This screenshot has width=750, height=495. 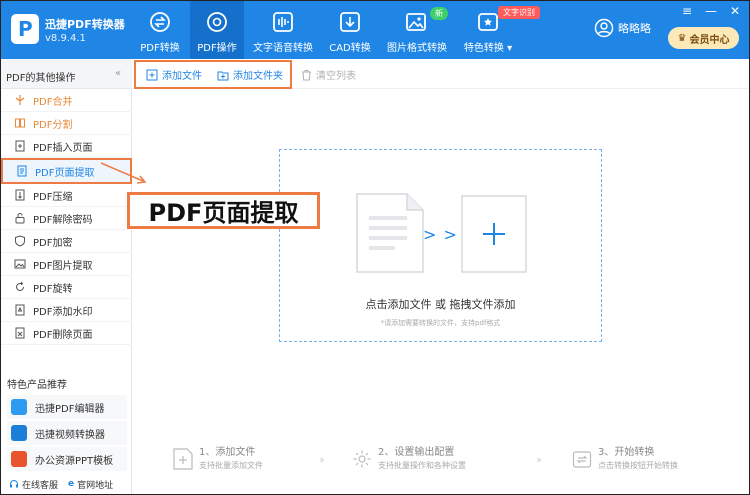 What do you see at coordinates (626, 452) in the screenshot?
I see `step-title: 3、开始转换` at bounding box center [626, 452].